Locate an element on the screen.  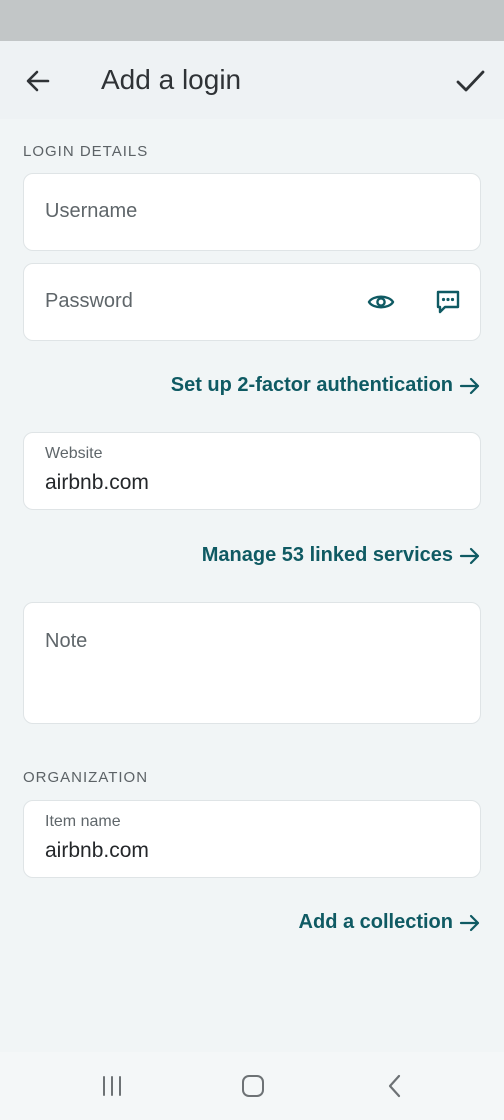
add-collection-label: Add a collection is located at coordinates (375, 922).